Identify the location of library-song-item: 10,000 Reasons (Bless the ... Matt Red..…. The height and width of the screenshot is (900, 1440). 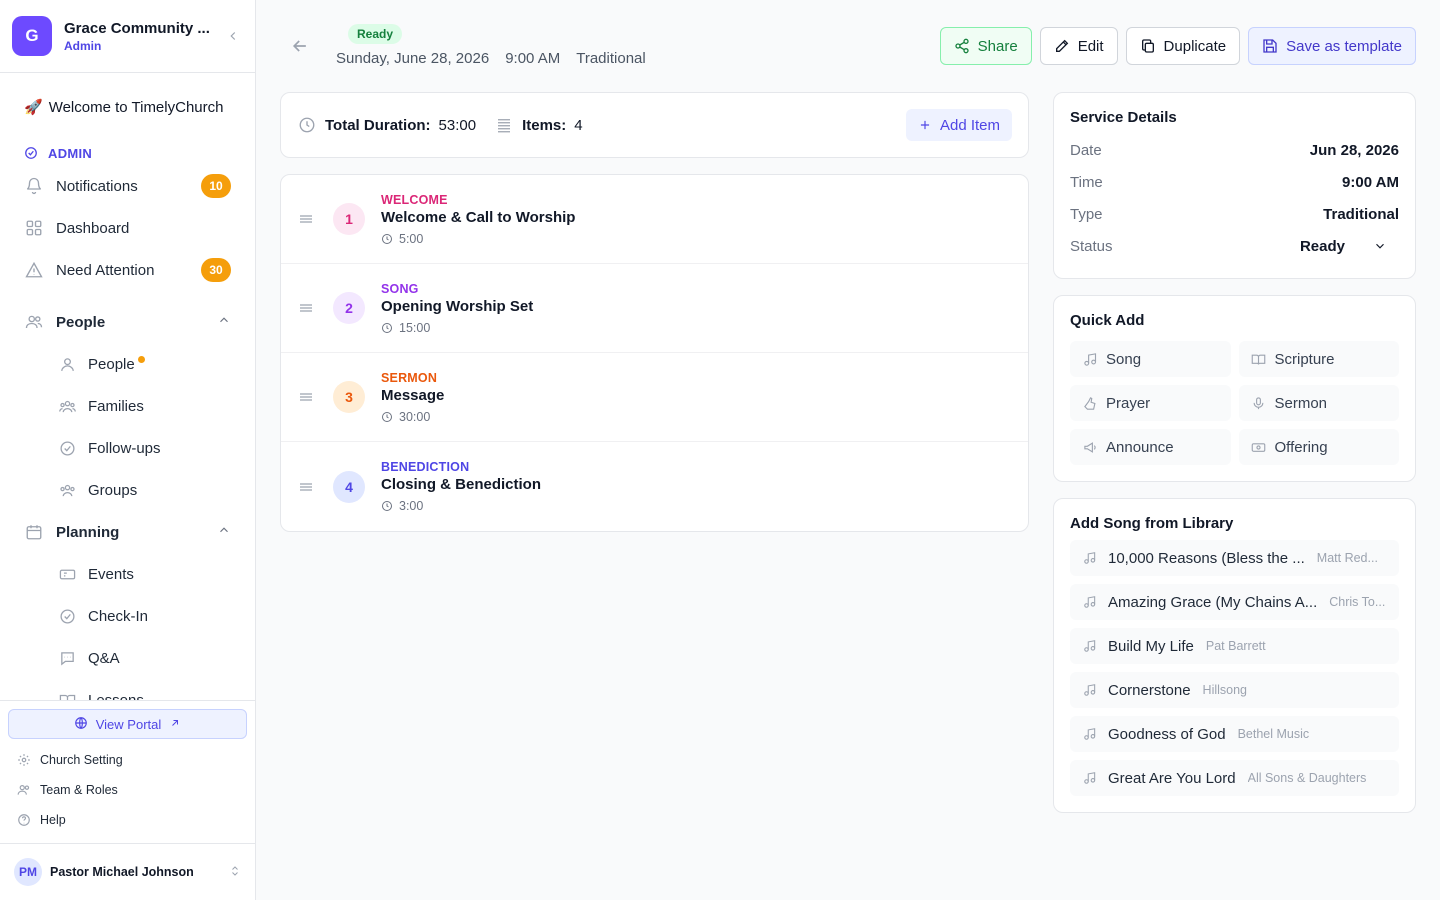
(1234, 558).